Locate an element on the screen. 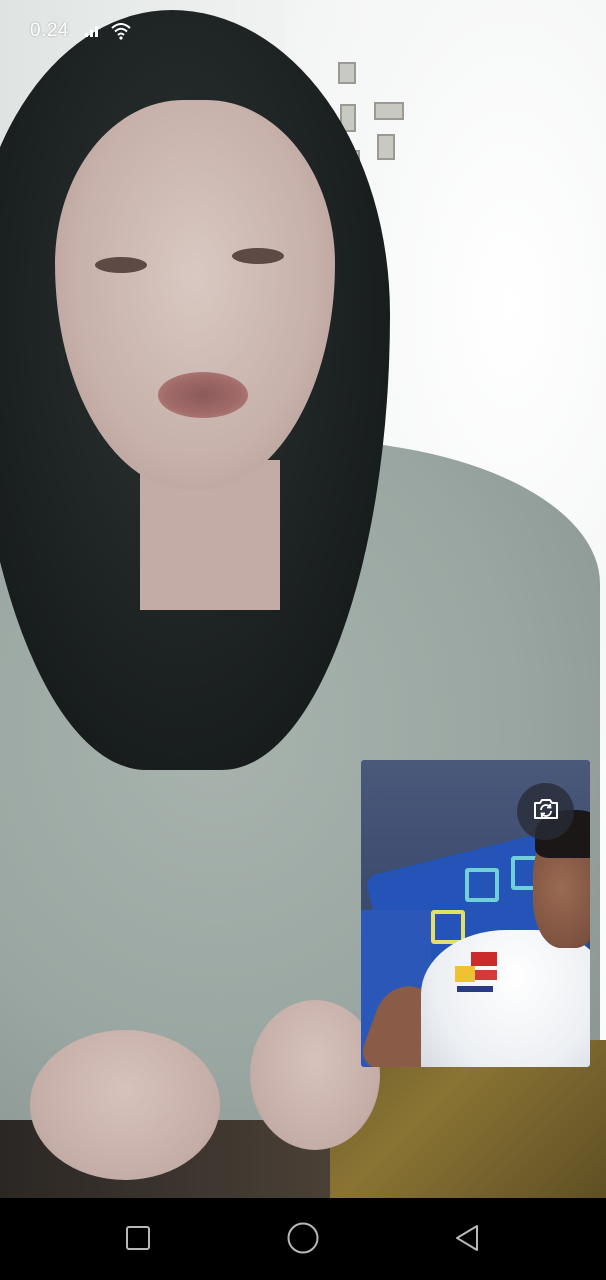  navigation-bar is located at coordinates (303, 1239).